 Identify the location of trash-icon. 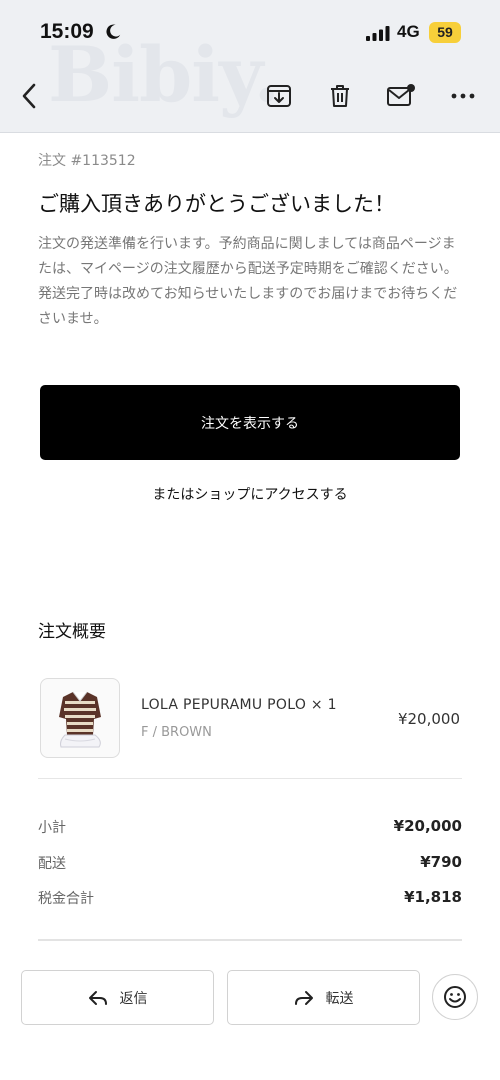
(340, 96).